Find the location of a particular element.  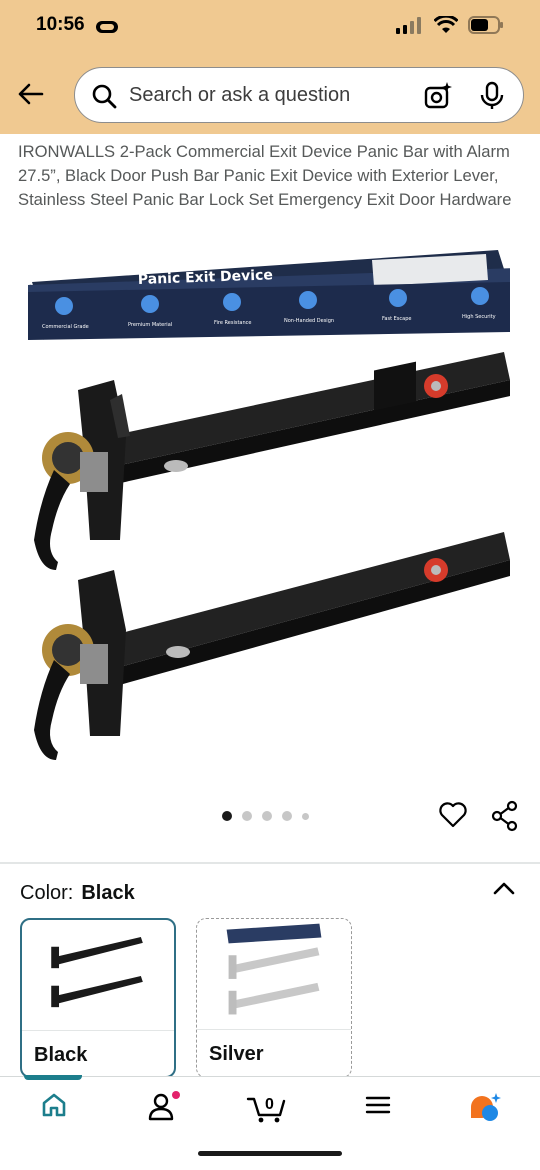

focus-icon is located at coordinates (107, 27).